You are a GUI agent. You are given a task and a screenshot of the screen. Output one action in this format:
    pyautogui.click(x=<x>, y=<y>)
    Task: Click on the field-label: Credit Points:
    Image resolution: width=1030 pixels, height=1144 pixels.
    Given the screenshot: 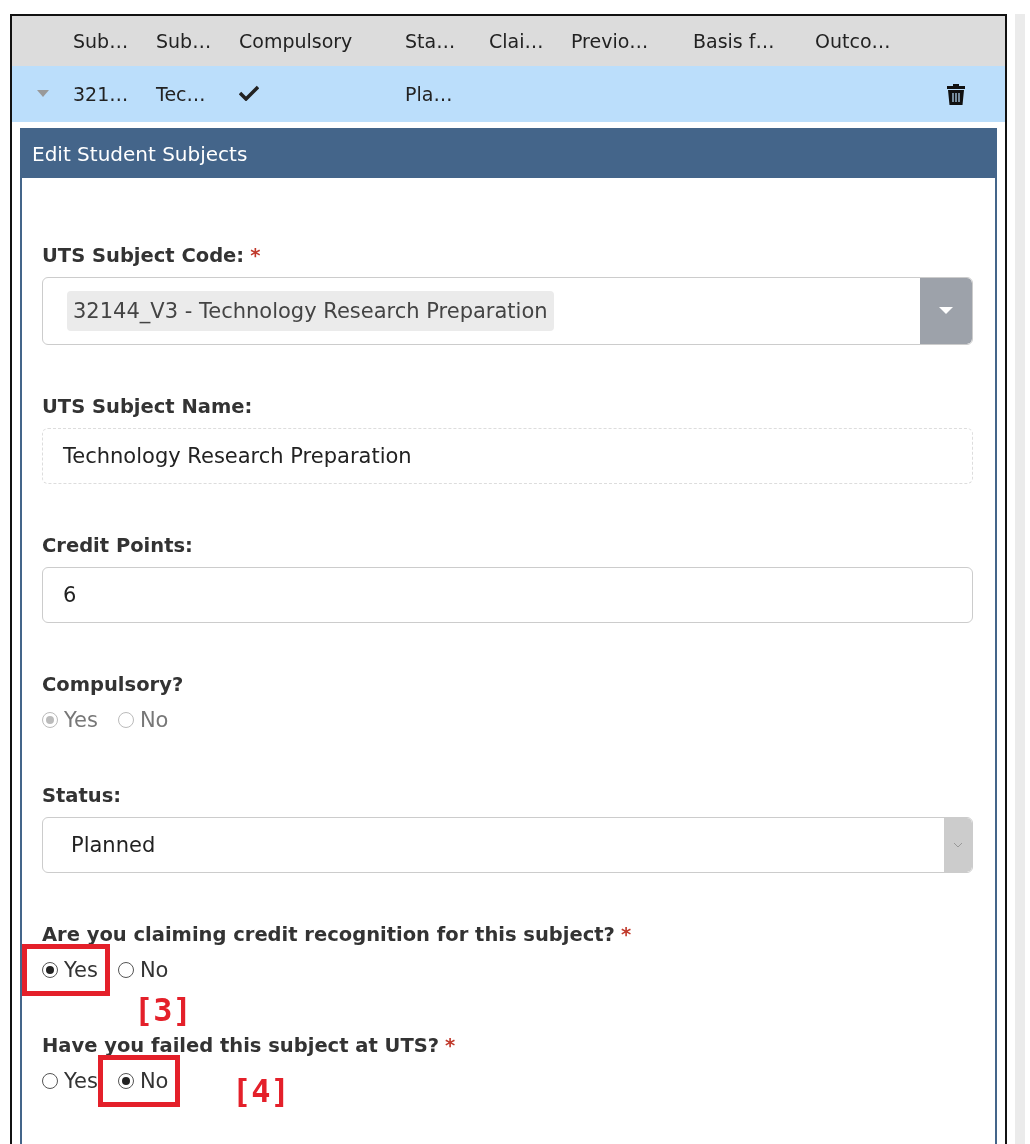 What is the action you would take?
    pyautogui.click(x=117, y=545)
    